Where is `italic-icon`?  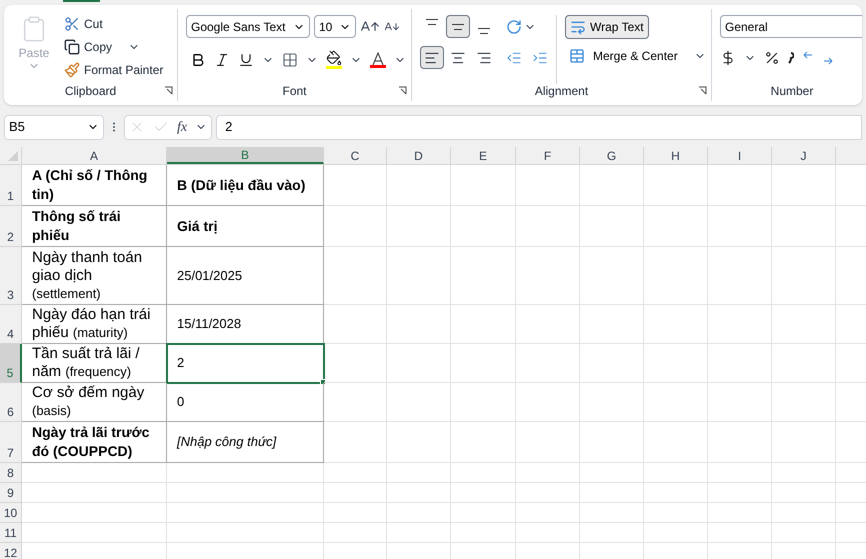 italic-icon is located at coordinates (222, 60).